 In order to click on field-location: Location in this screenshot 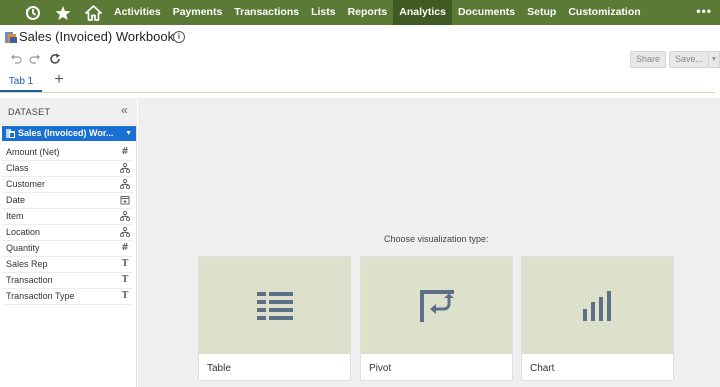, I will do `click(67, 233)`.